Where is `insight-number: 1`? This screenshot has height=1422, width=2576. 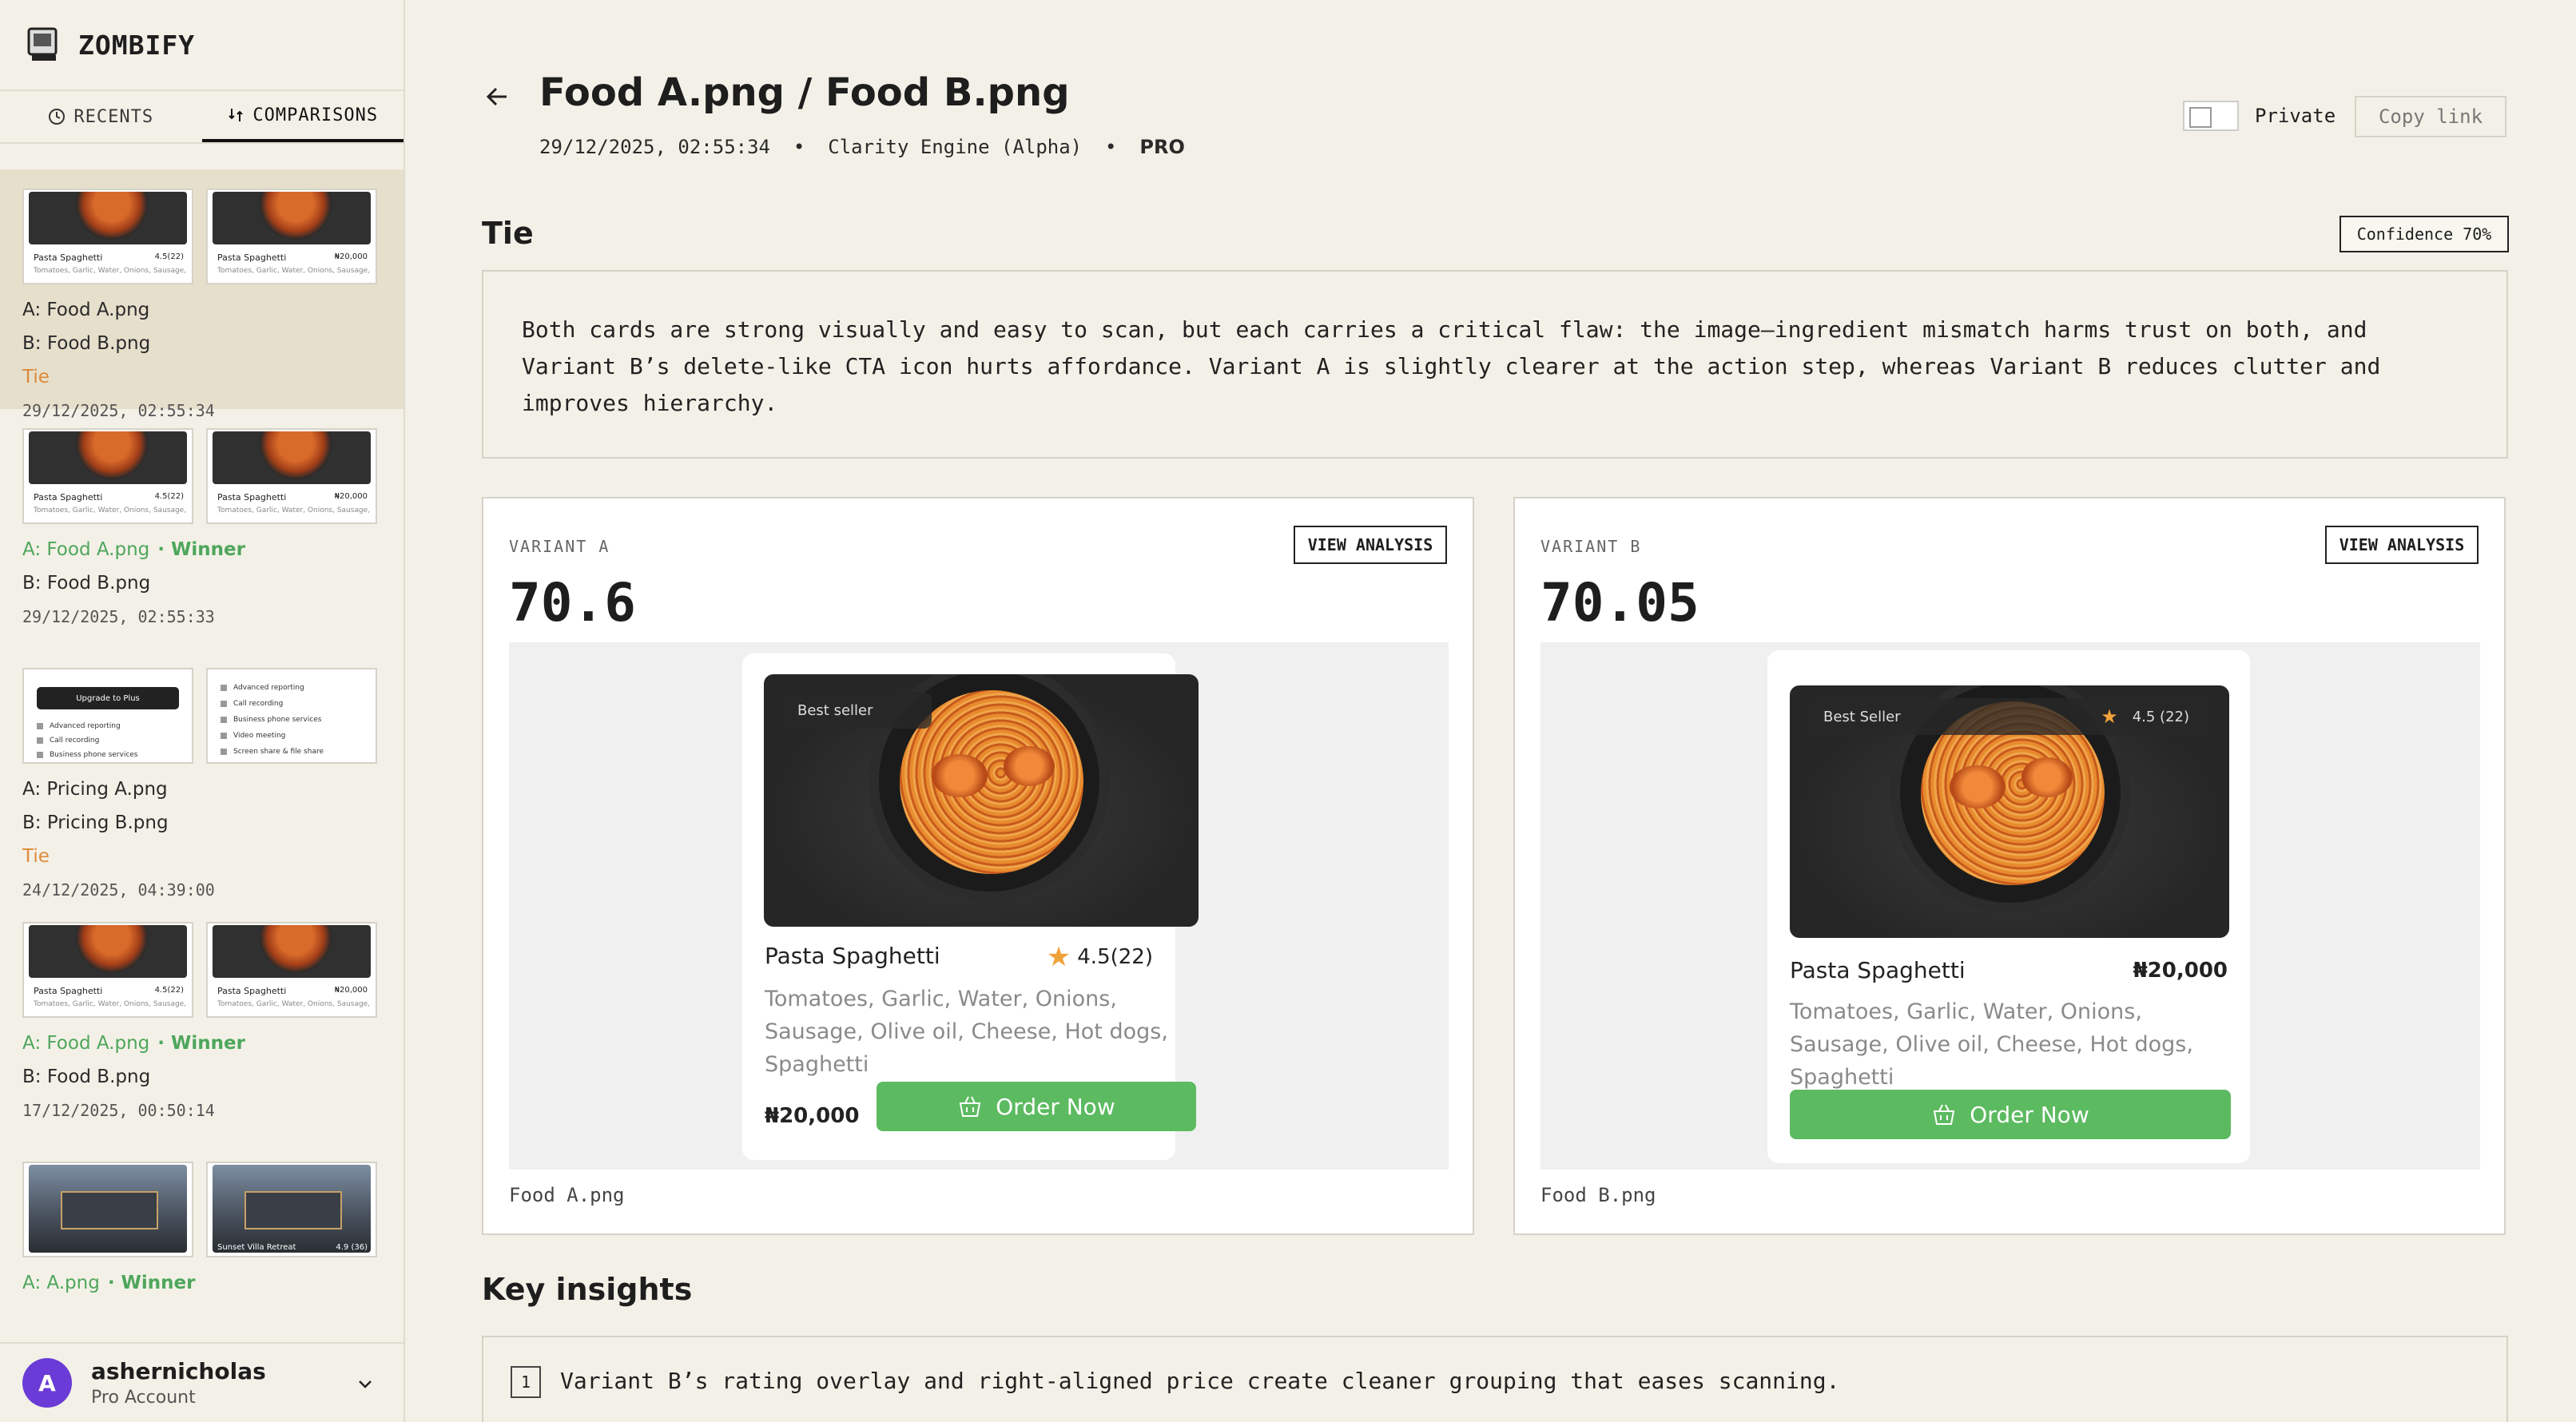 insight-number: 1 is located at coordinates (526, 1382).